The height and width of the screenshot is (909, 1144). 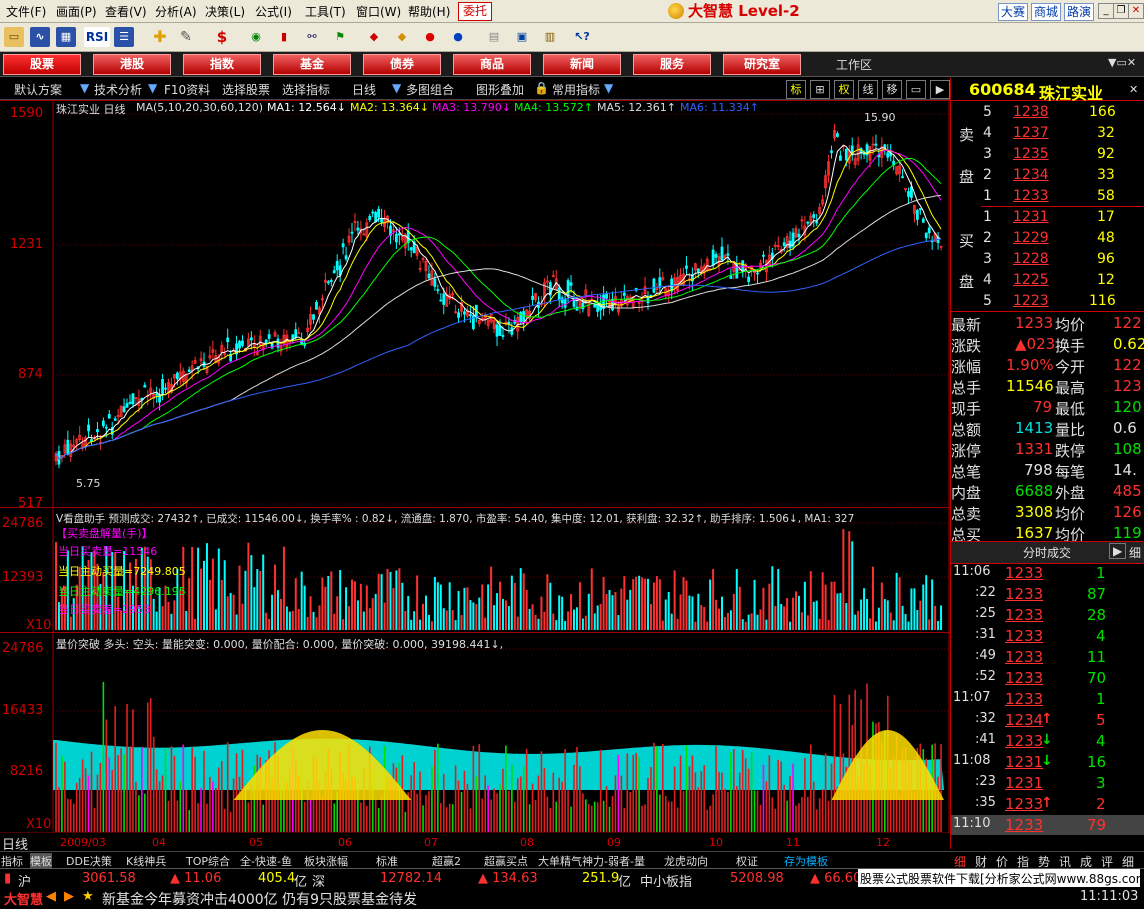 I want to click on toggle-rights: 权, so click(x=844, y=89).